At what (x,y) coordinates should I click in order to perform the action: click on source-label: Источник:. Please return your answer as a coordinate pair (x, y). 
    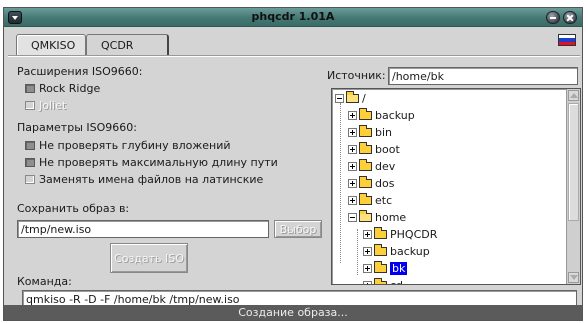
    Looking at the image, I should click on (356, 75).